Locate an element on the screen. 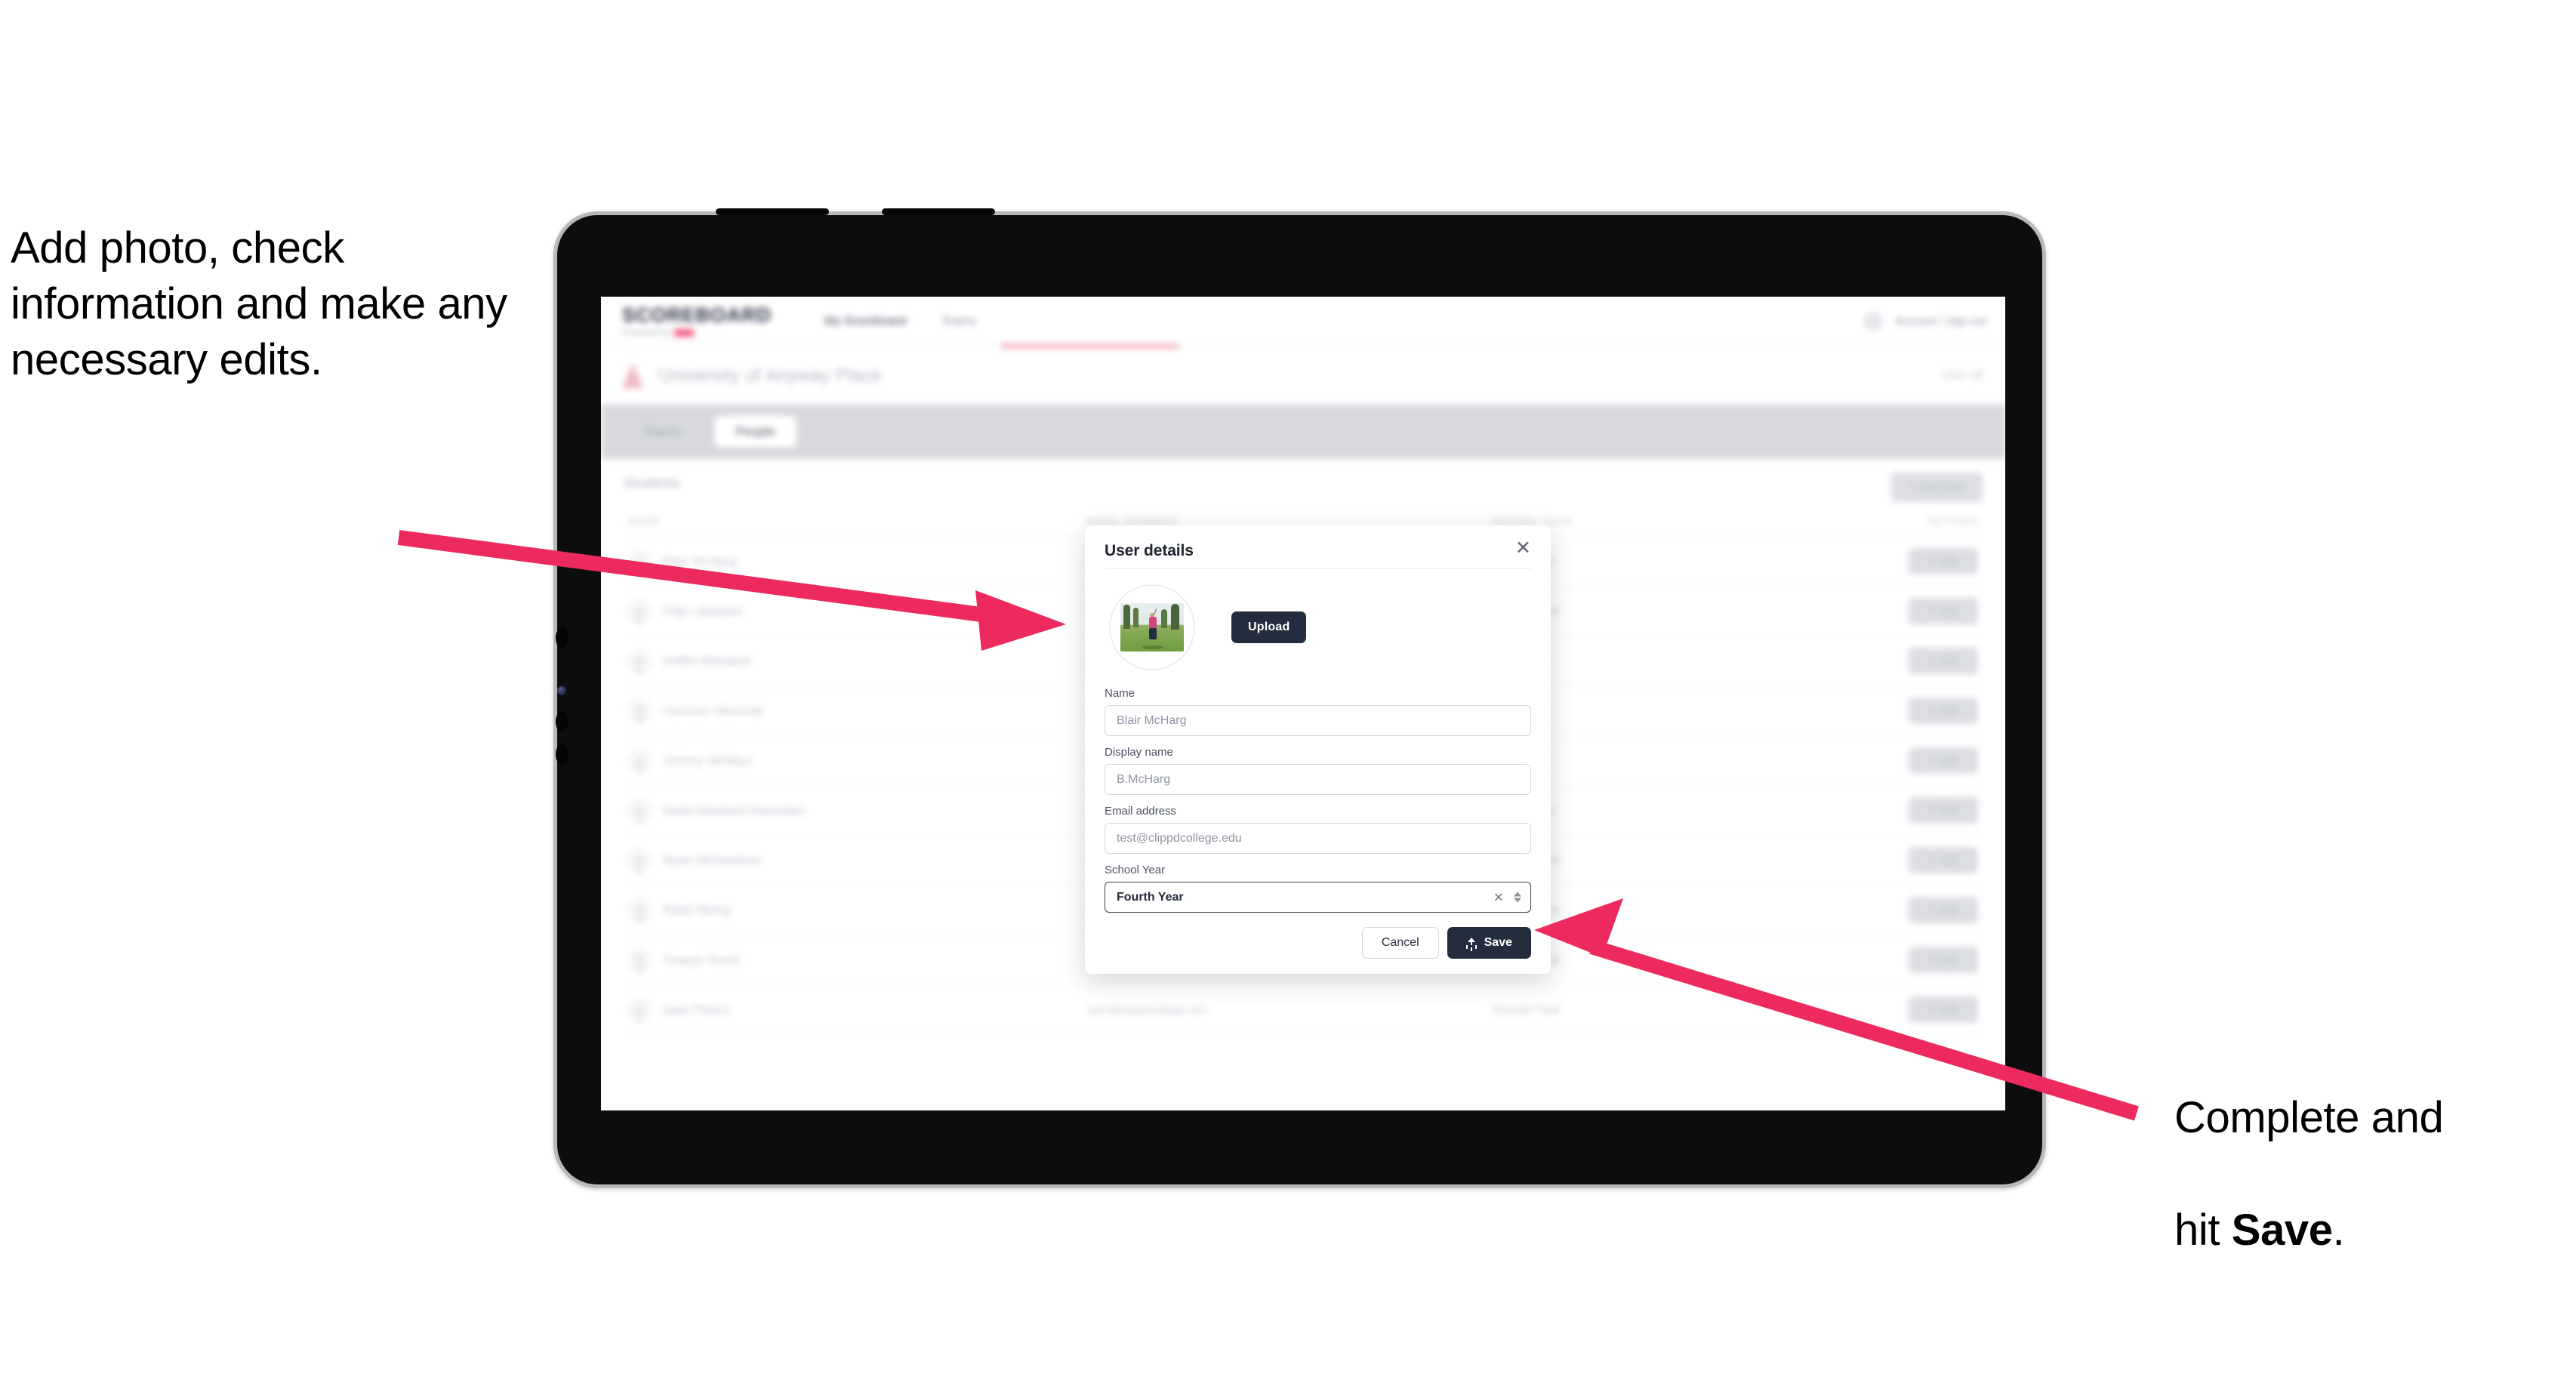 The width and height of the screenshot is (2576, 1386). name-input is located at coordinates (1318, 720).